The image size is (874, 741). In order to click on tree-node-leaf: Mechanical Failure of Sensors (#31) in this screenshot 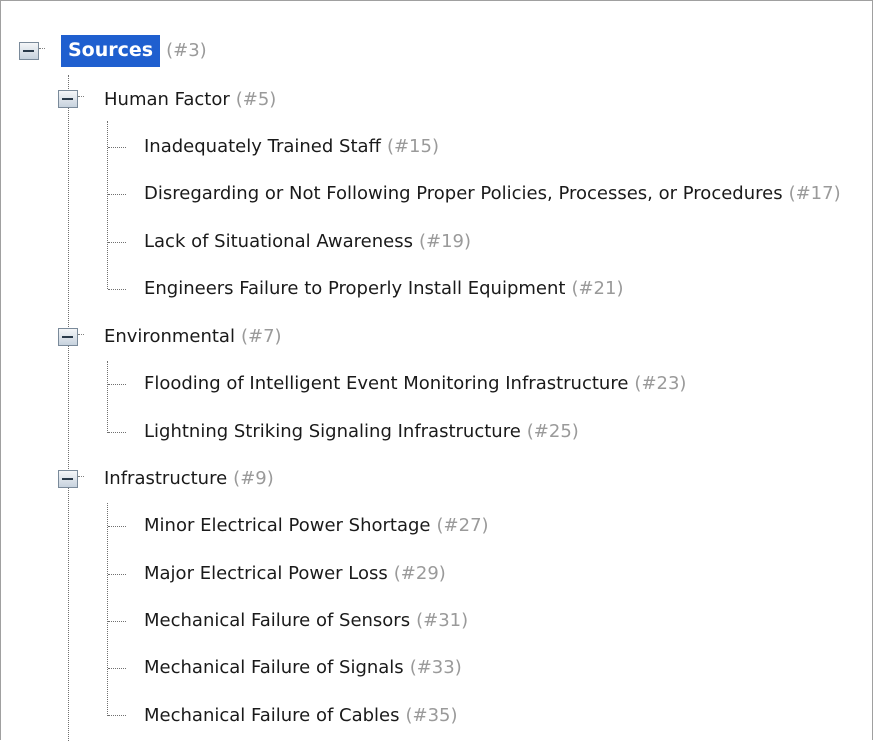, I will do `click(306, 621)`.